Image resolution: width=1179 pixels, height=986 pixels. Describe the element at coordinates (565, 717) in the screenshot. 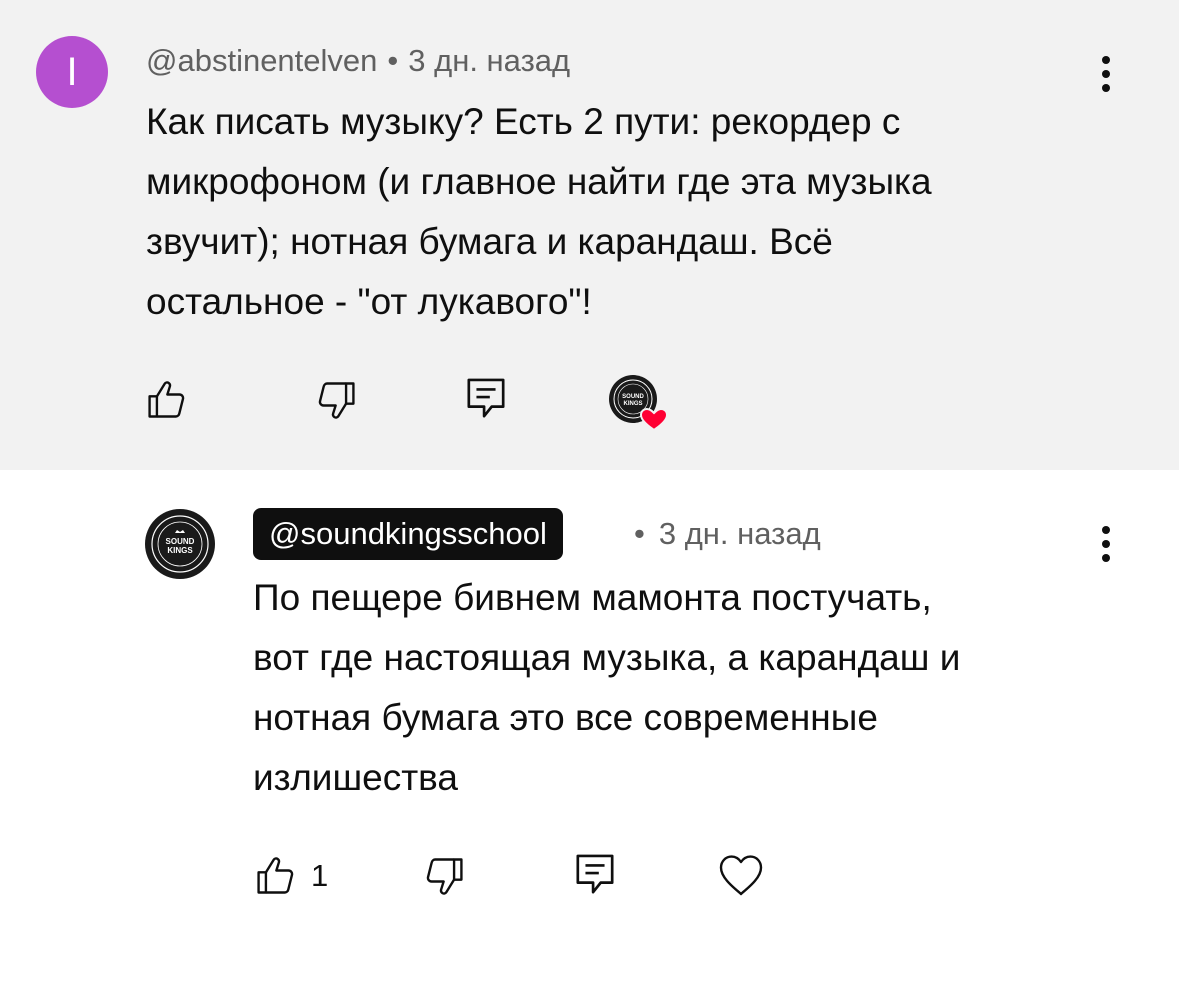

I see `reply-text-line: нотная бумага это все современные` at that location.